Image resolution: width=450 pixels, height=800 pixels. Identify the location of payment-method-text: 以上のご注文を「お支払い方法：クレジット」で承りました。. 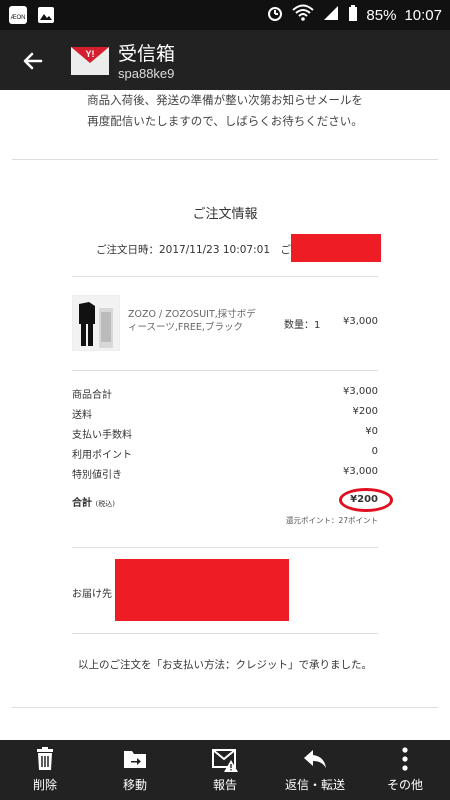
(225, 665).